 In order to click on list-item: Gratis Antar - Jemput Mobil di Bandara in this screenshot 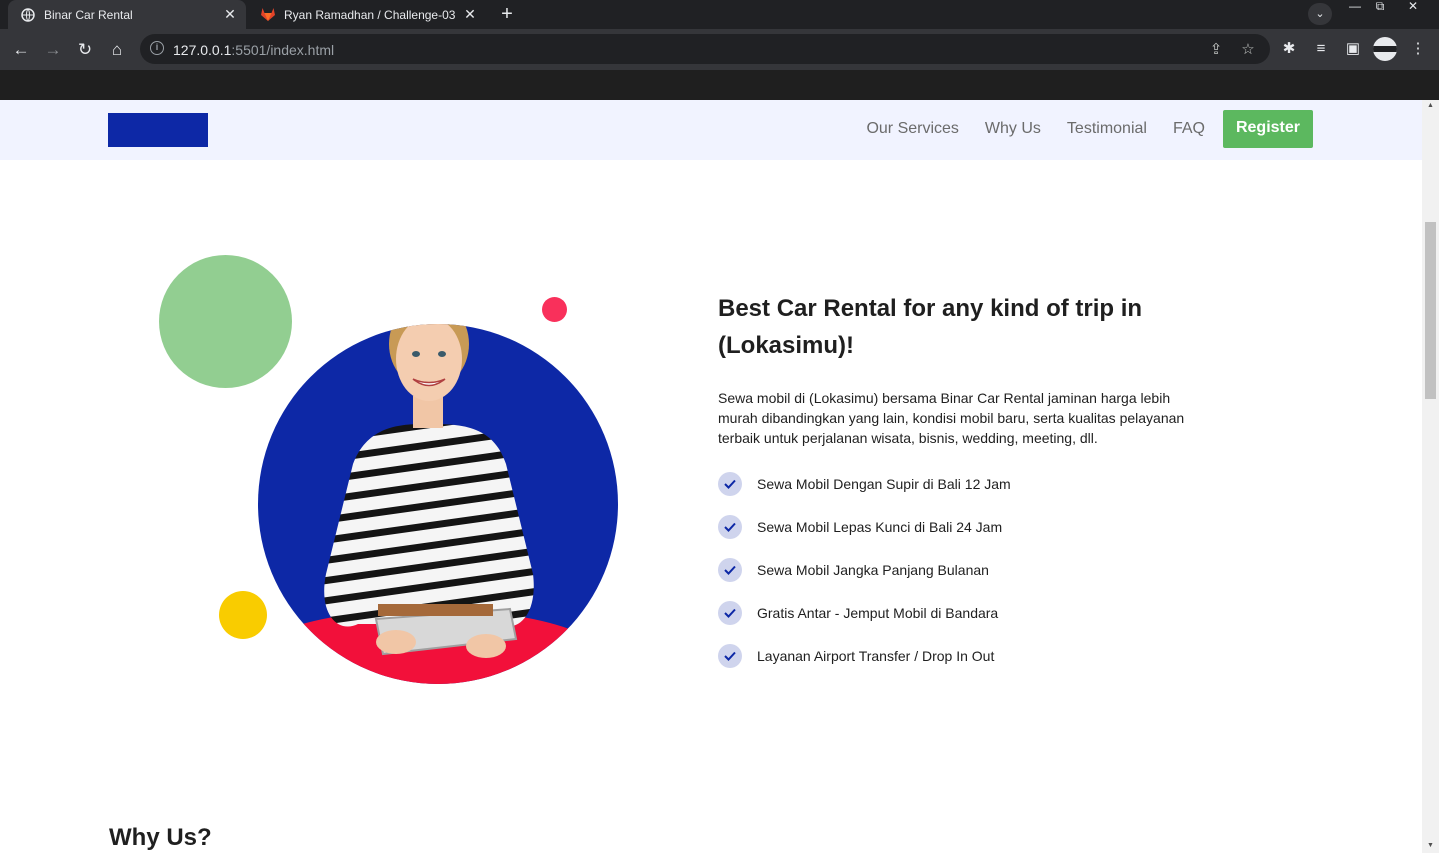, I will do `click(953, 612)`.